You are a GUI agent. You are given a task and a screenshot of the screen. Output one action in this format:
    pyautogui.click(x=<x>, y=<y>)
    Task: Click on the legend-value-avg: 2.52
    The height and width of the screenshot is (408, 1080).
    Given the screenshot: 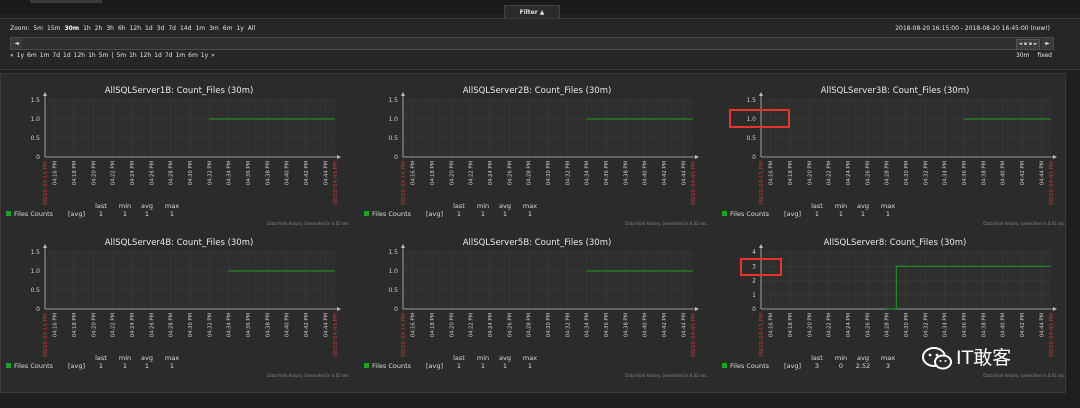 What is the action you would take?
    pyautogui.click(x=863, y=366)
    